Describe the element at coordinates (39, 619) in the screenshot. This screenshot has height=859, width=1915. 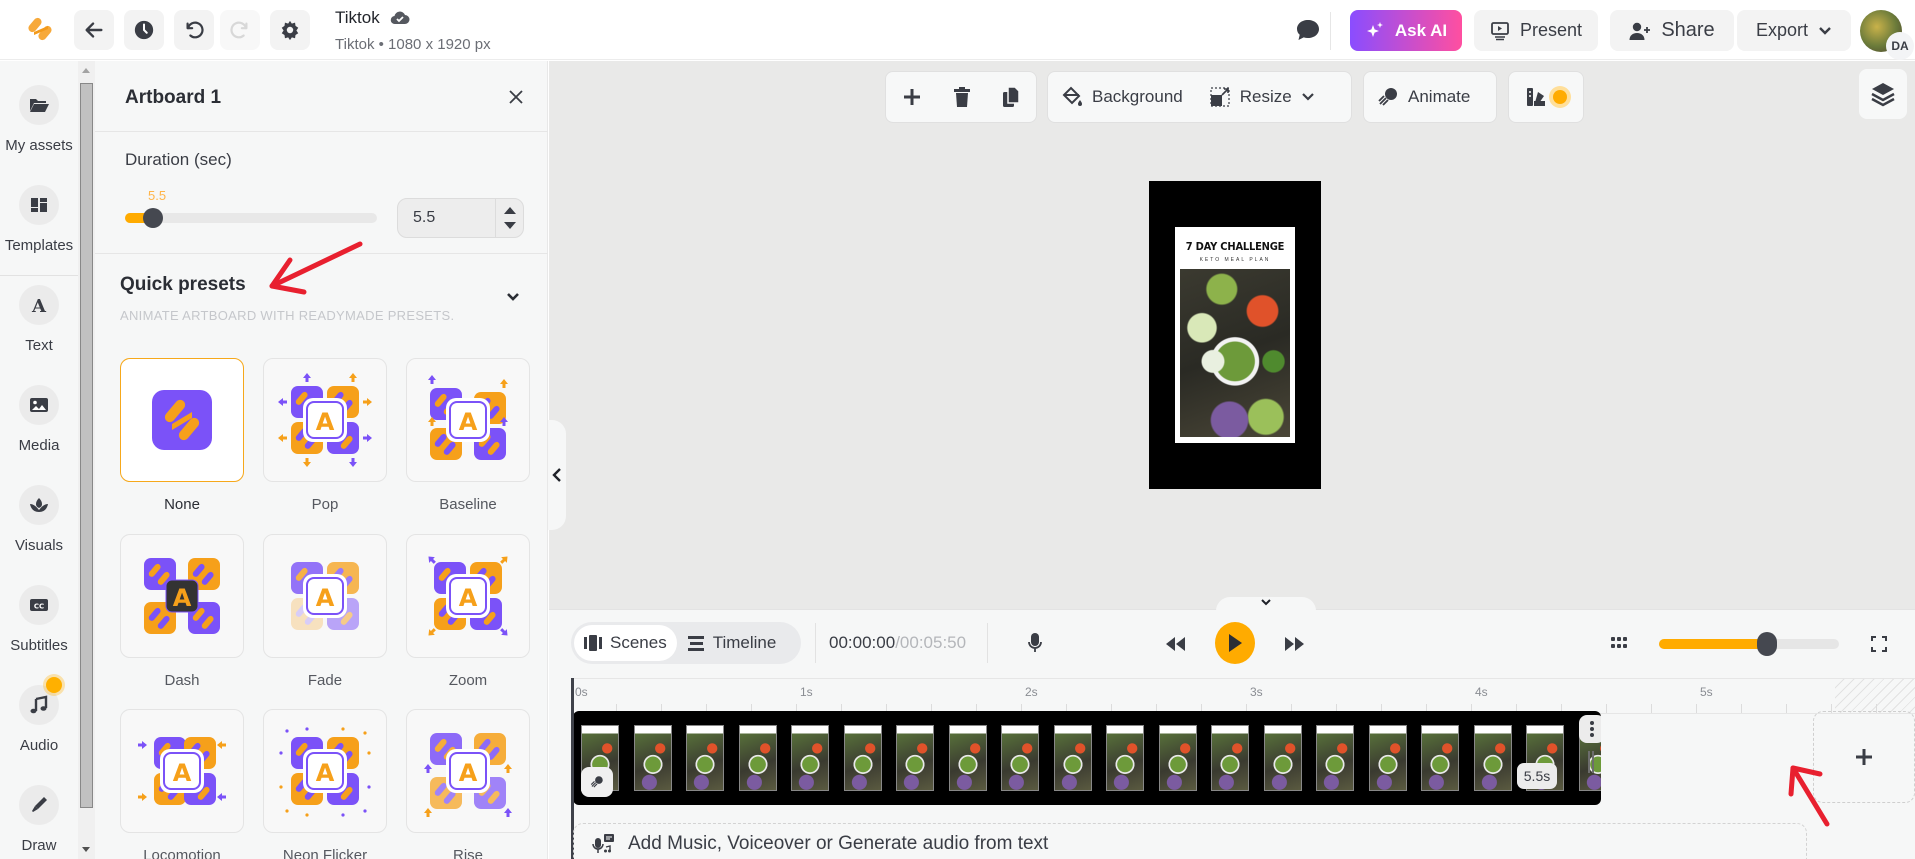
I see `sidebar-item-subtitles: CC Subtitles` at that location.